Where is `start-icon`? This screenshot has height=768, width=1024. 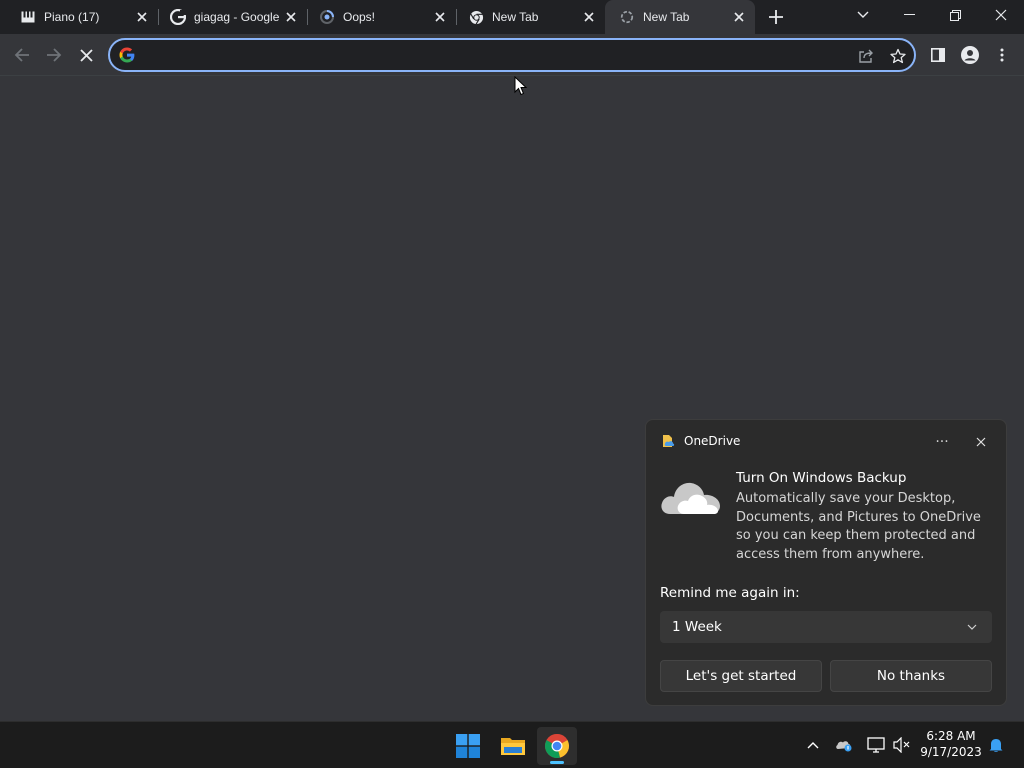
start-icon is located at coordinates (468, 746).